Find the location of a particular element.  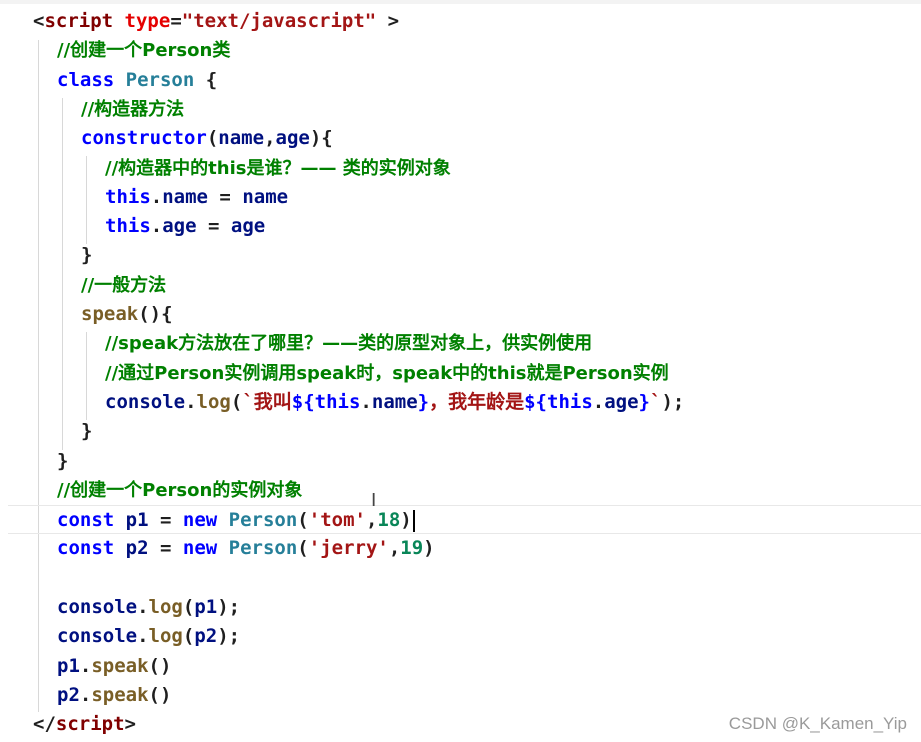

code-token: type is located at coordinates (147, 21).